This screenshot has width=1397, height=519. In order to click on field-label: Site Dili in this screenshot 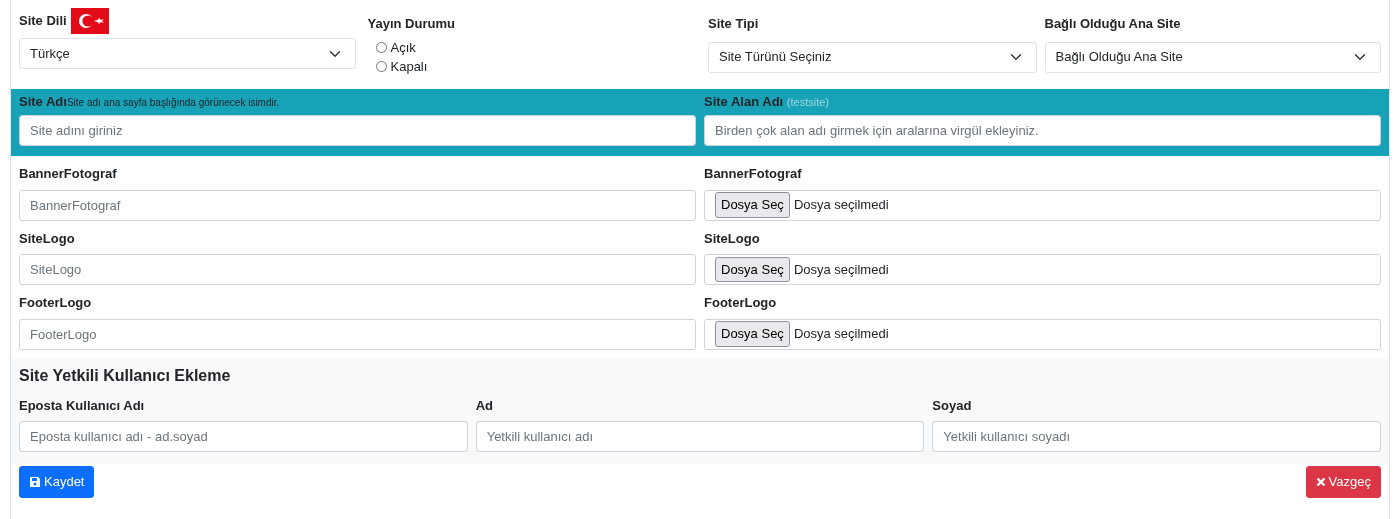, I will do `click(43, 21)`.